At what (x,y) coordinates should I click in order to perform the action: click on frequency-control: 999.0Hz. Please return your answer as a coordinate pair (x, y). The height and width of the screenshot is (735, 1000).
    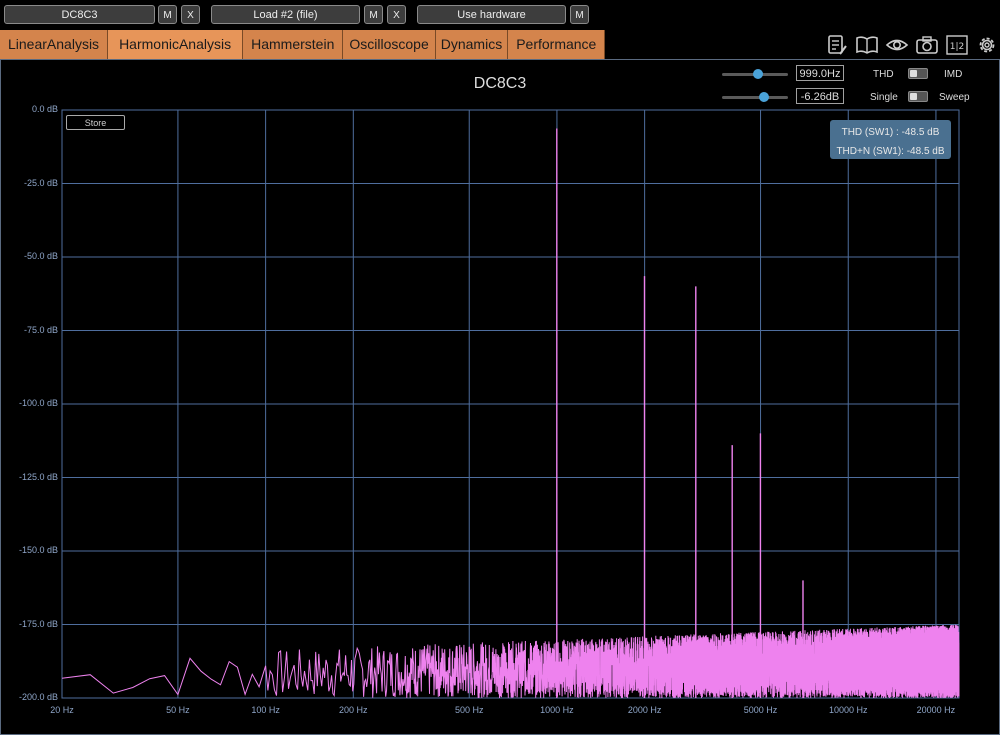
    Looking at the image, I should click on (784, 74).